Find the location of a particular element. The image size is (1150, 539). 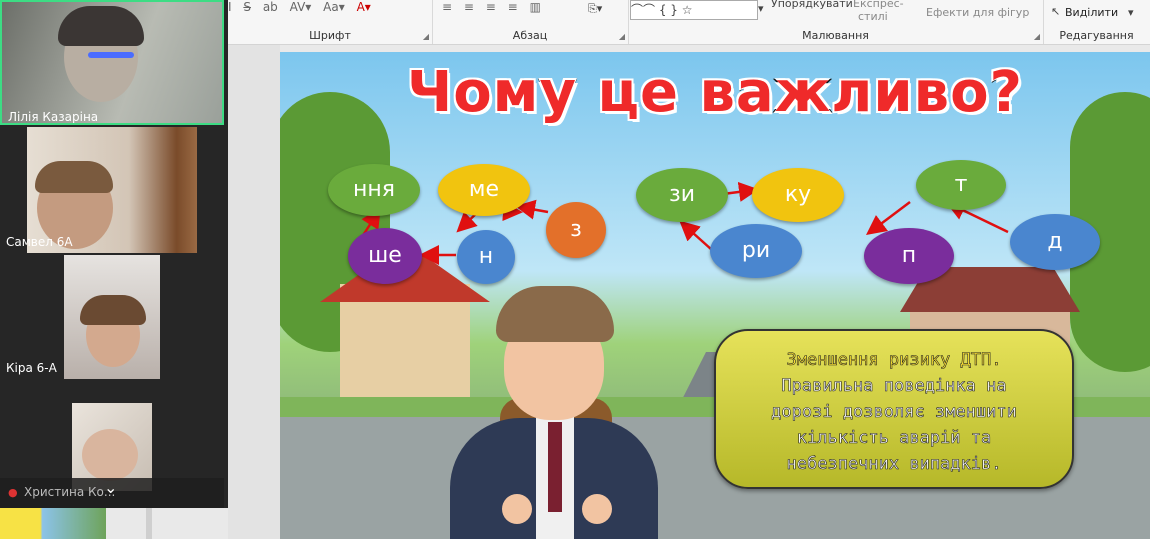

convert-smartart-icon: ⎘▾ is located at coordinates (595, 9).